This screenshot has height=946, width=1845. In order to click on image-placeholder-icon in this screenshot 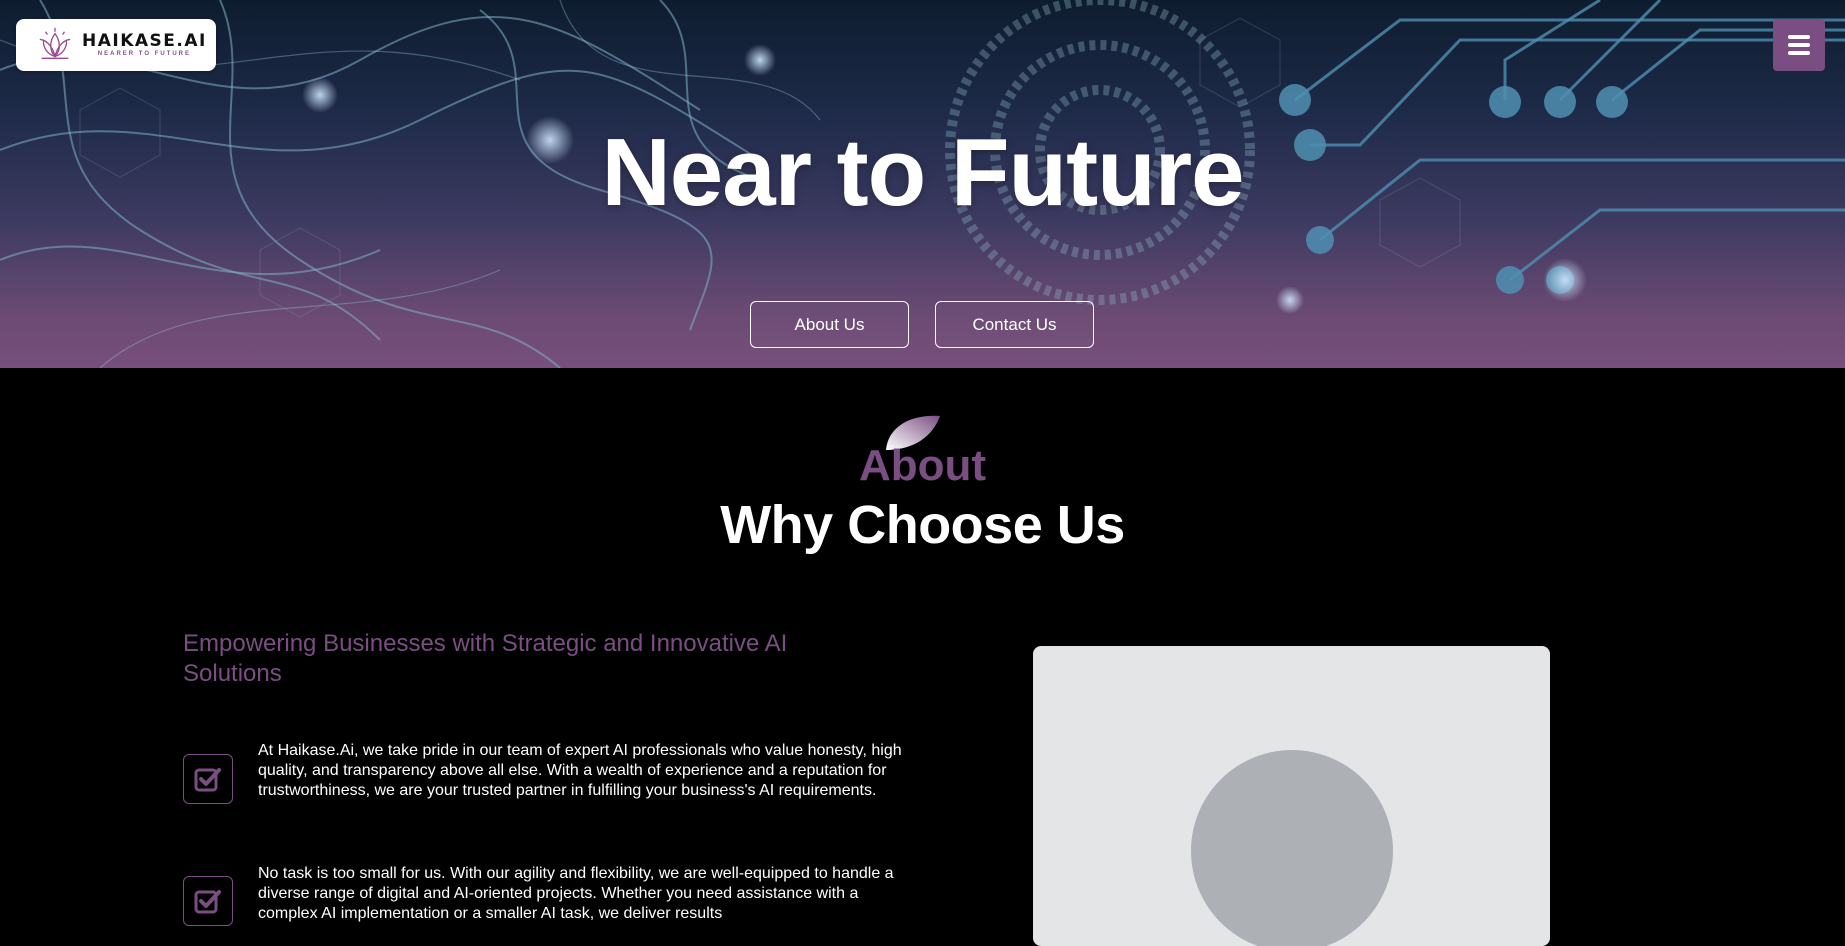, I will do `click(1292, 848)`.